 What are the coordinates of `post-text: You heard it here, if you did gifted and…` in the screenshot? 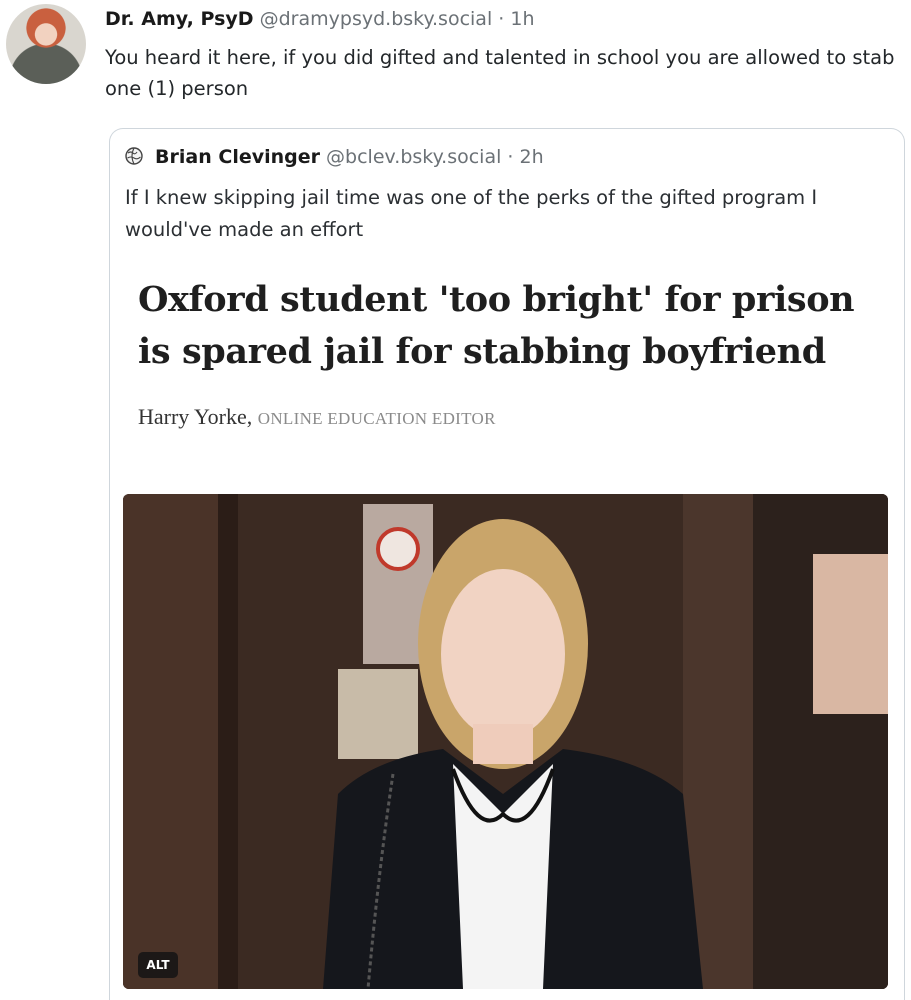 It's located at (500, 73).